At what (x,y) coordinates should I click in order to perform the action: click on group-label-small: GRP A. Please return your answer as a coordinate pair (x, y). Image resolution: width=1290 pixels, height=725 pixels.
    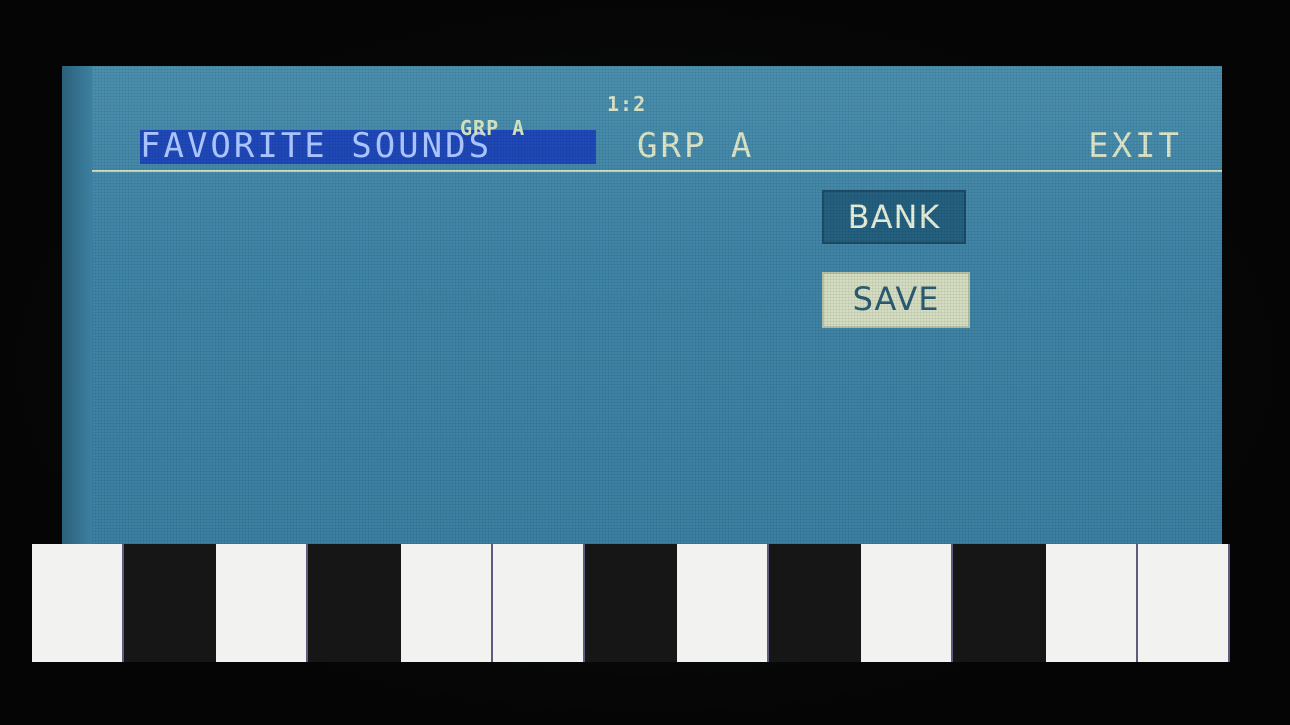
    Looking at the image, I should click on (493, 128).